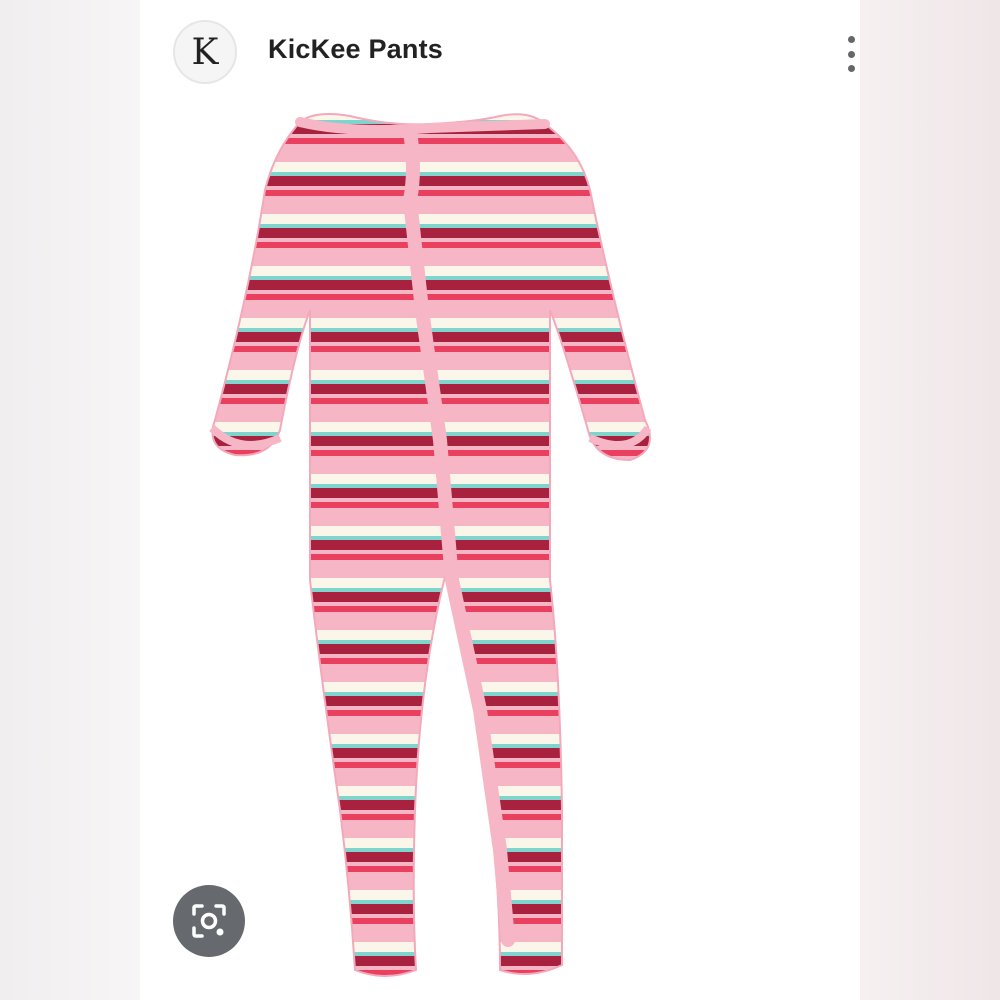 The width and height of the screenshot is (1000, 1000). I want to click on google-lens-icon, so click(209, 921).